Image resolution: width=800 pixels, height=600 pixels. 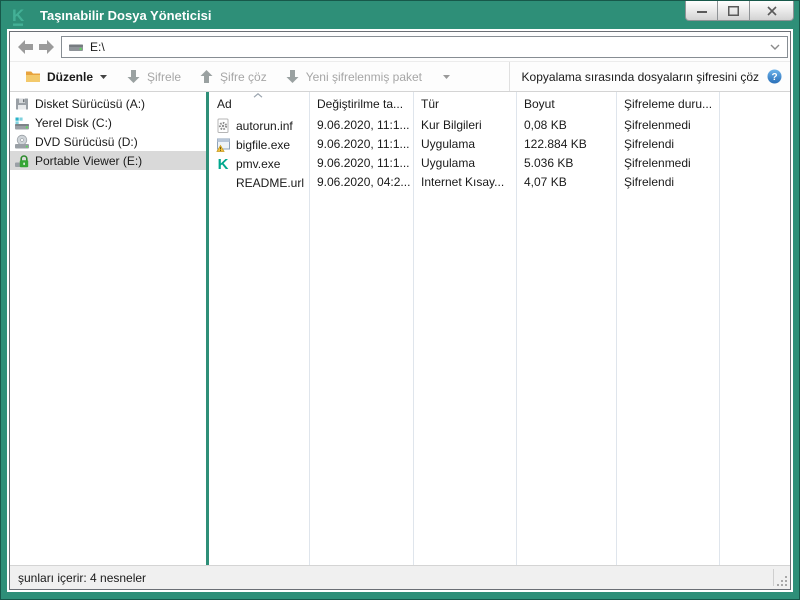 I want to click on file-size: 5.036 KB, so click(x=549, y=163).